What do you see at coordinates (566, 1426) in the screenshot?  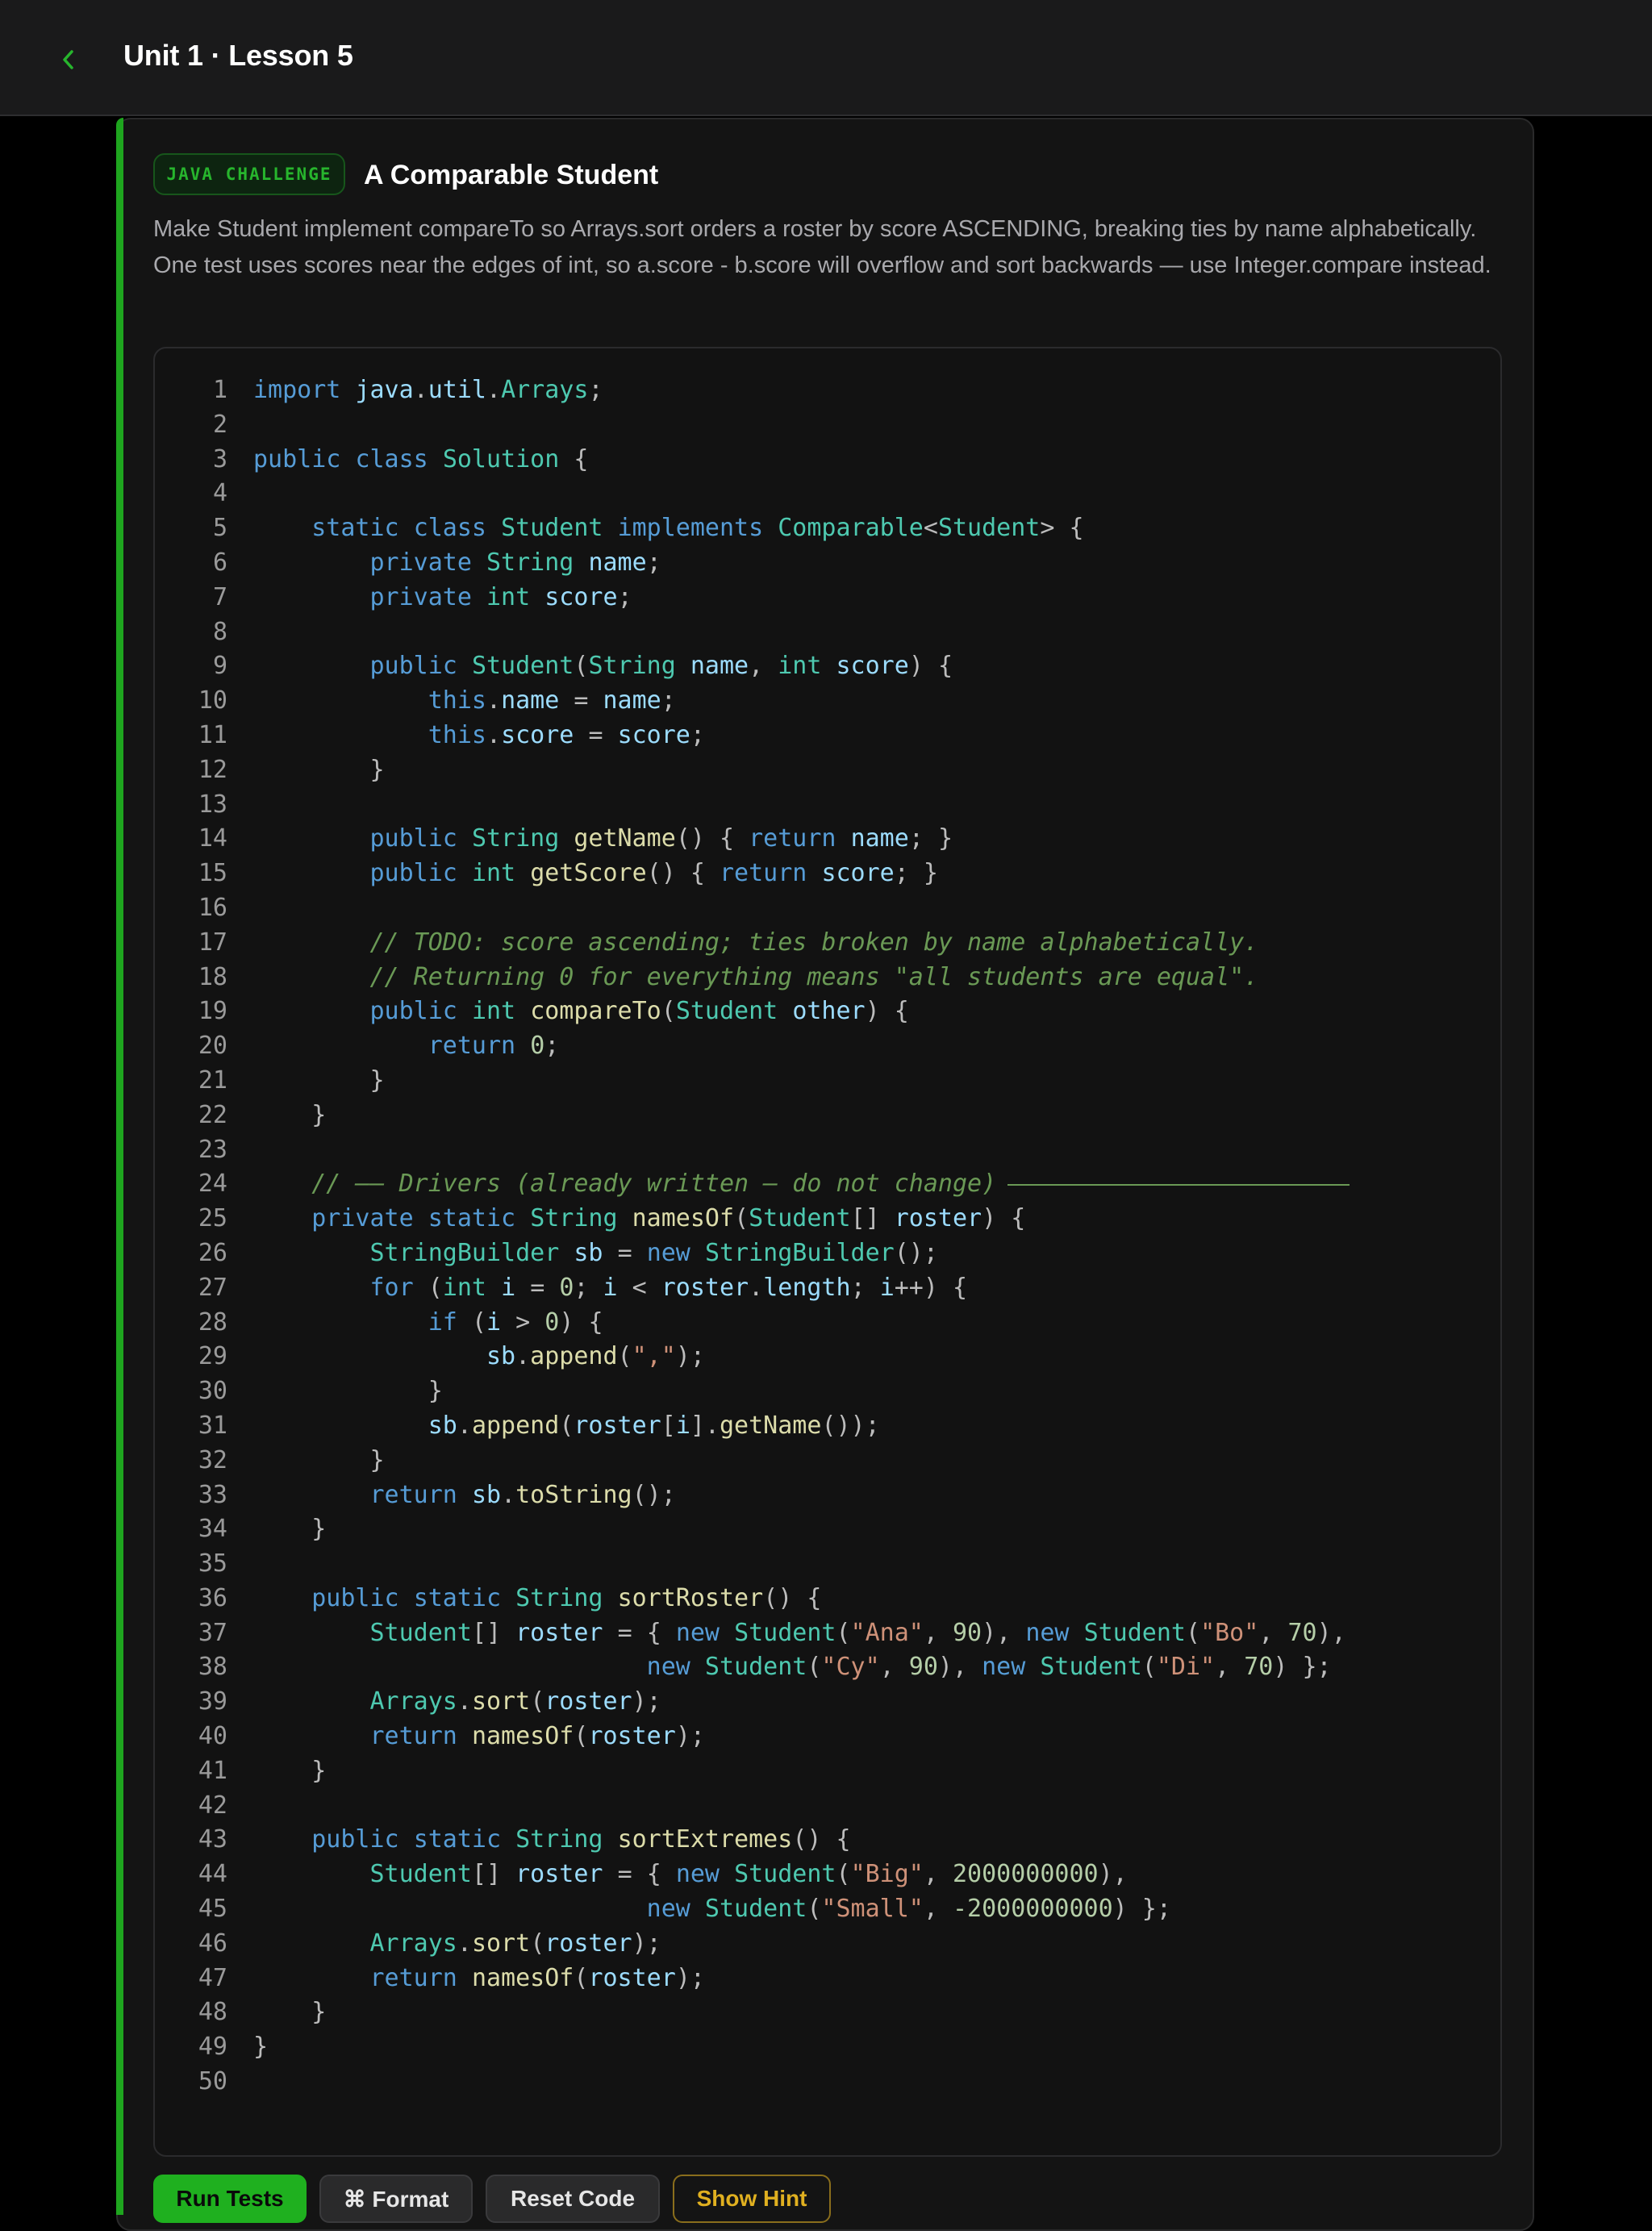 I see `line-content: sb.append(roster[i].getName());` at bounding box center [566, 1426].